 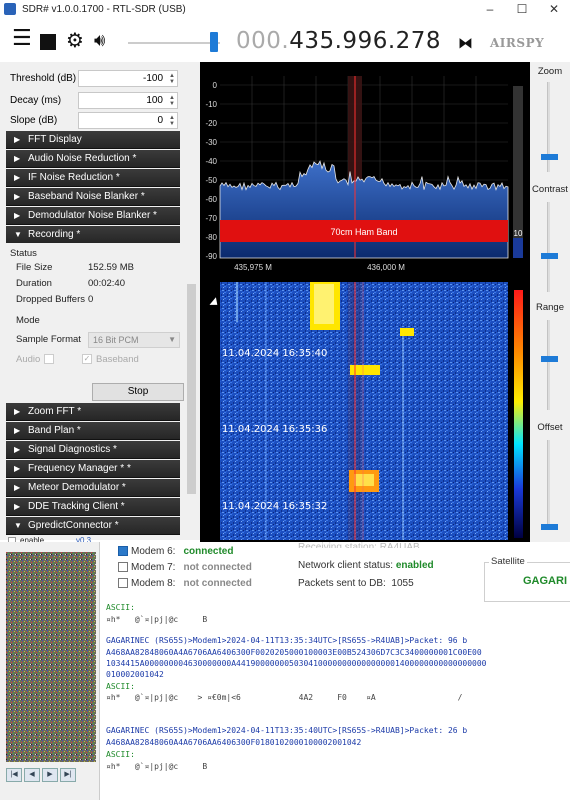 I want to click on previous-frame-icon: ◀, so click(x=32, y=775).